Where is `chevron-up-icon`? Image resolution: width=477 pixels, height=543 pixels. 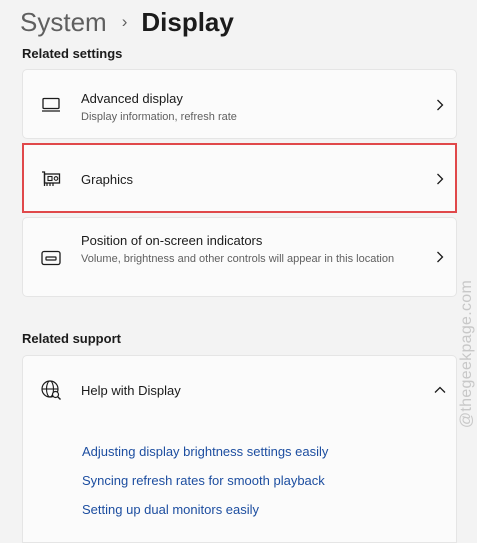 chevron-up-icon is located at coordinates (440, 390).